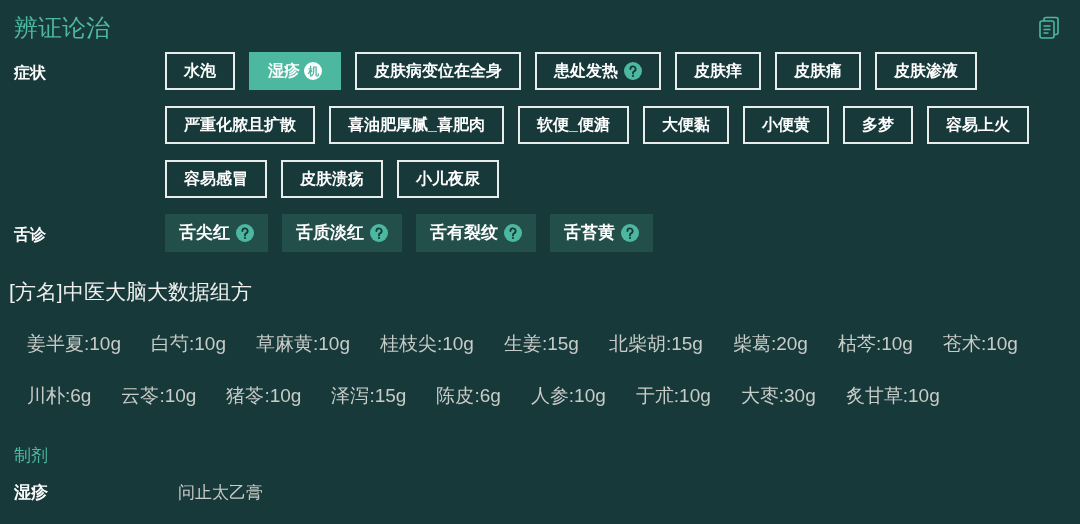 The image size is (1080, 524). Describe the element at coordinates (216, 233) in the screenshot. I see `tongue-tag: 舌尖红` at that location.